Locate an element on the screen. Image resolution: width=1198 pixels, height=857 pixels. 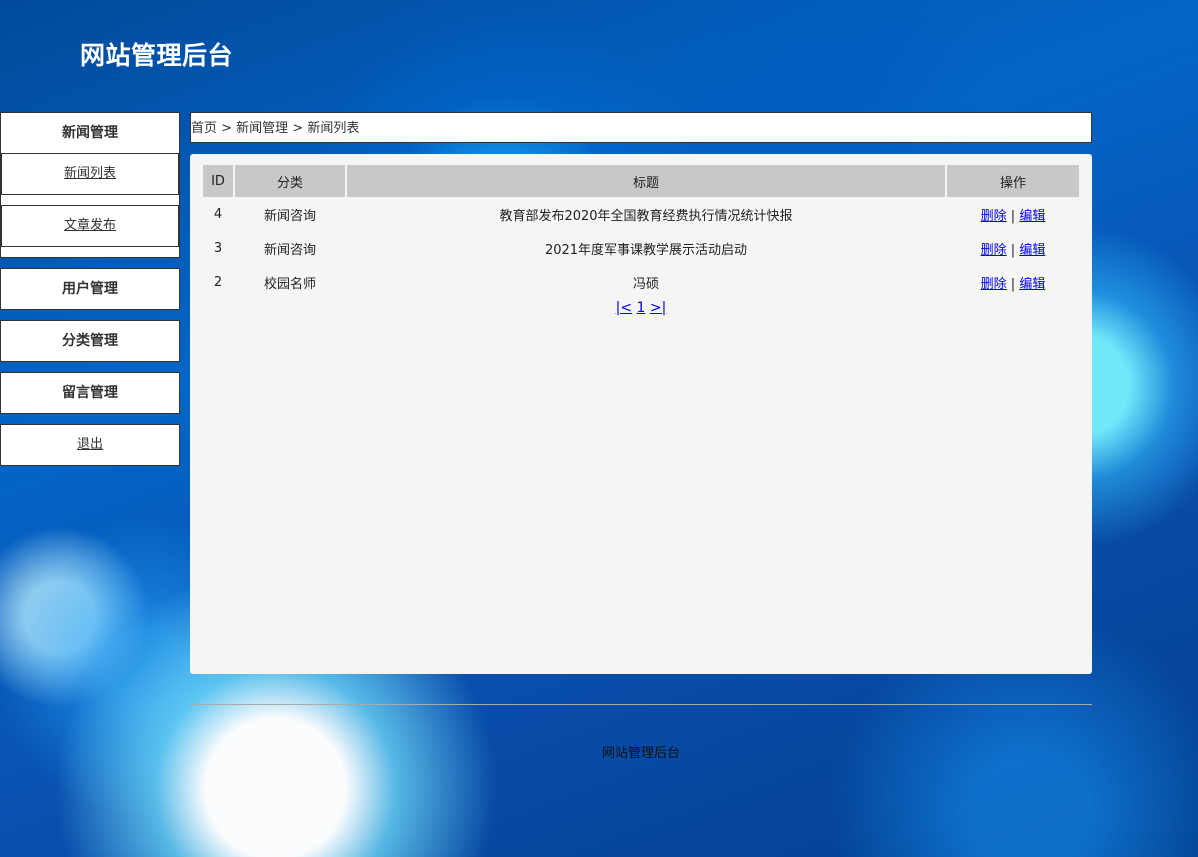
table-row: 2 校园名师 冯硕 删除 | 编辑 is located at coordinates (641, 282).